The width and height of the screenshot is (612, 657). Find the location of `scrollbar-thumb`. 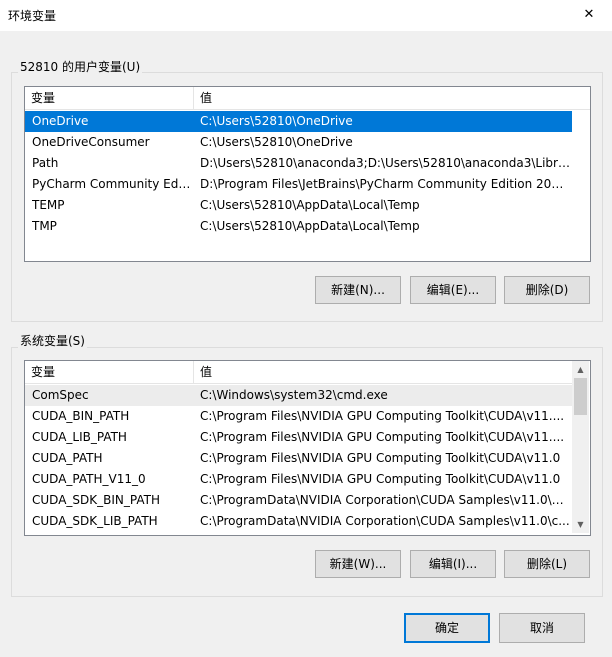

scrollbar-thumb is located at coordinates (580, 396).